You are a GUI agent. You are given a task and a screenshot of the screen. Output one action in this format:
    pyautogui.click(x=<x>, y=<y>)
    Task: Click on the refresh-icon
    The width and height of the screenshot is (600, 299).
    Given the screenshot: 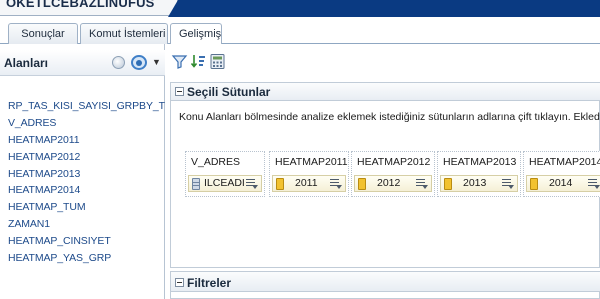 What is the action you would take?
    pyautogui.click(x=139, y=62)
    